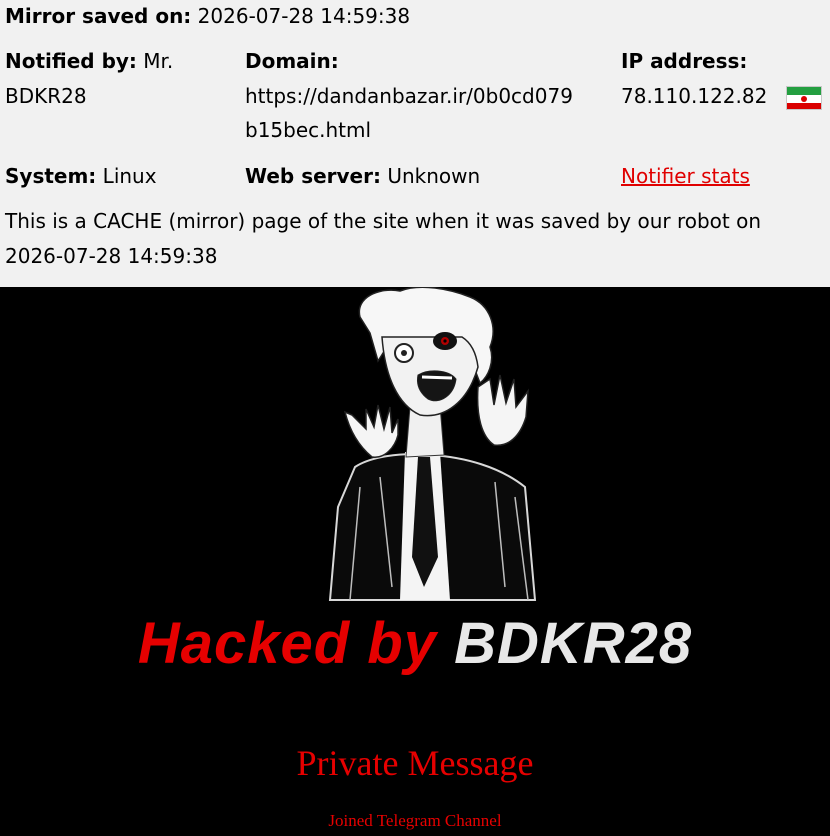  Describe the element at coordinates (694, 96) in the screenshot. I see `ip-address-value: 78.110.122.82` at that location.